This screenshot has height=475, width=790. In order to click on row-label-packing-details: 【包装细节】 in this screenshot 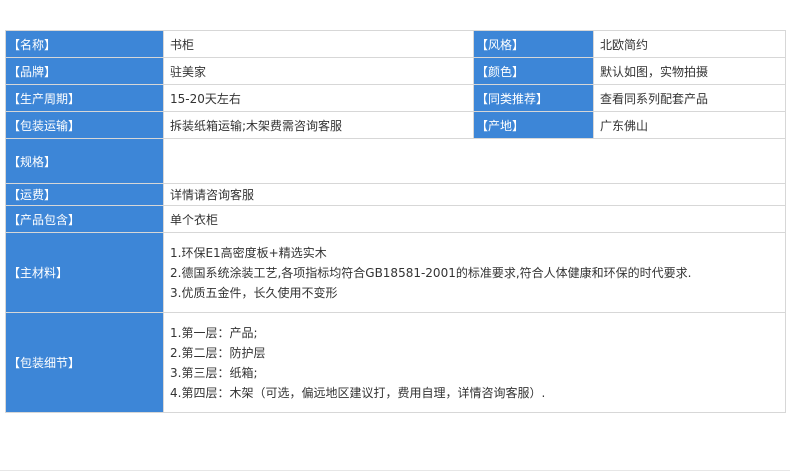, I will do `click(85, 363)`.